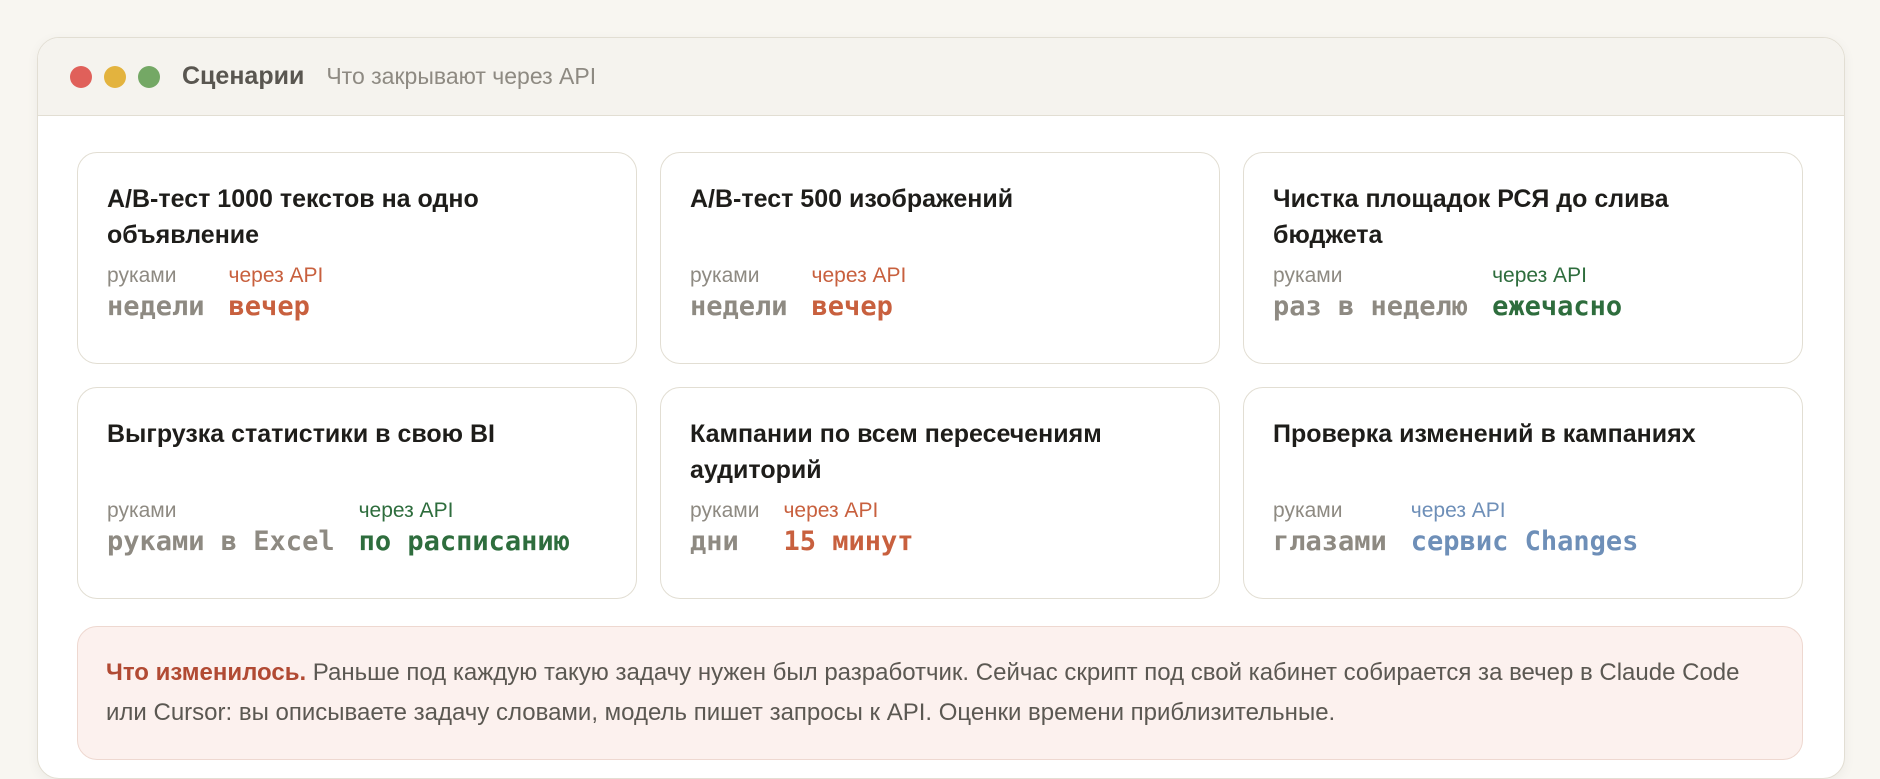  What do you see at coordinates (149, 76) in the screenshot?
I see `maximize-window-dot` at bounding box center [149, 76].